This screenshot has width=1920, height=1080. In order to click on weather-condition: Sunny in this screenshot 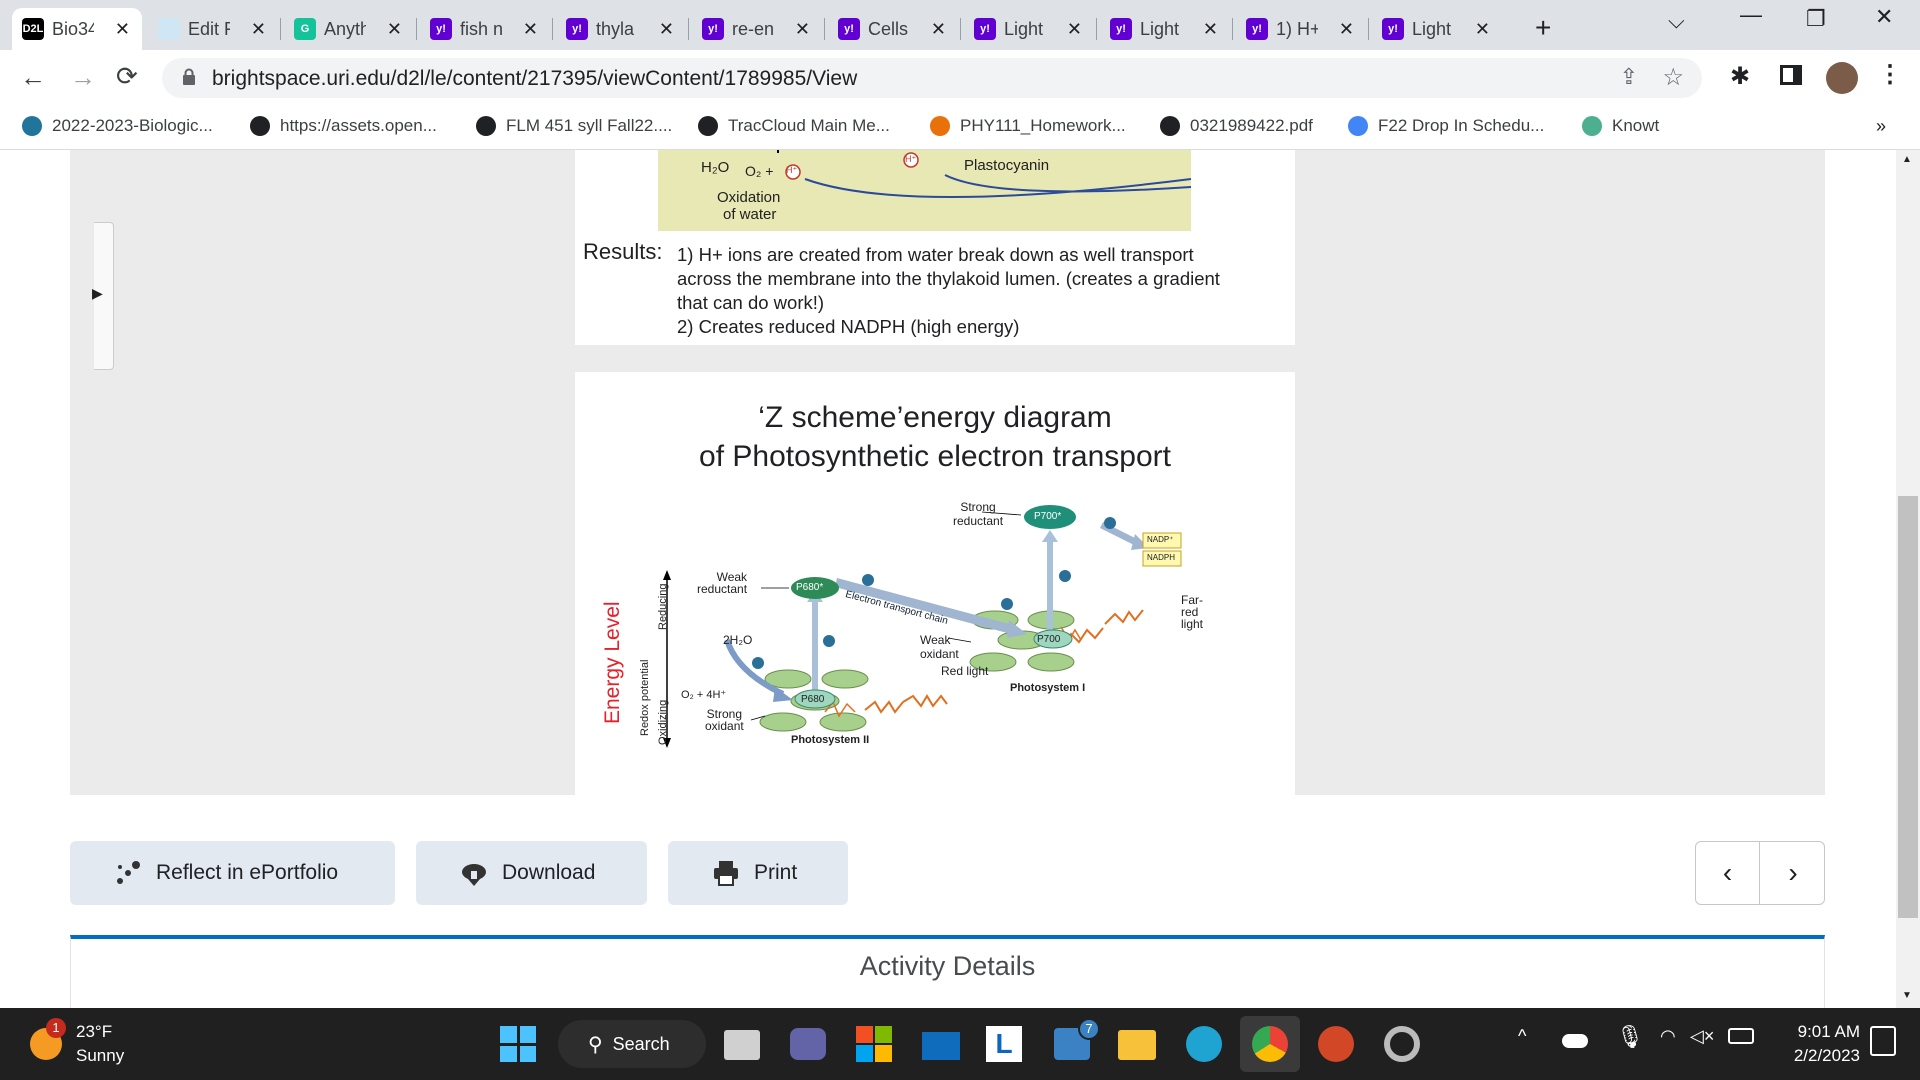, I will do `click(100, 1056)`.